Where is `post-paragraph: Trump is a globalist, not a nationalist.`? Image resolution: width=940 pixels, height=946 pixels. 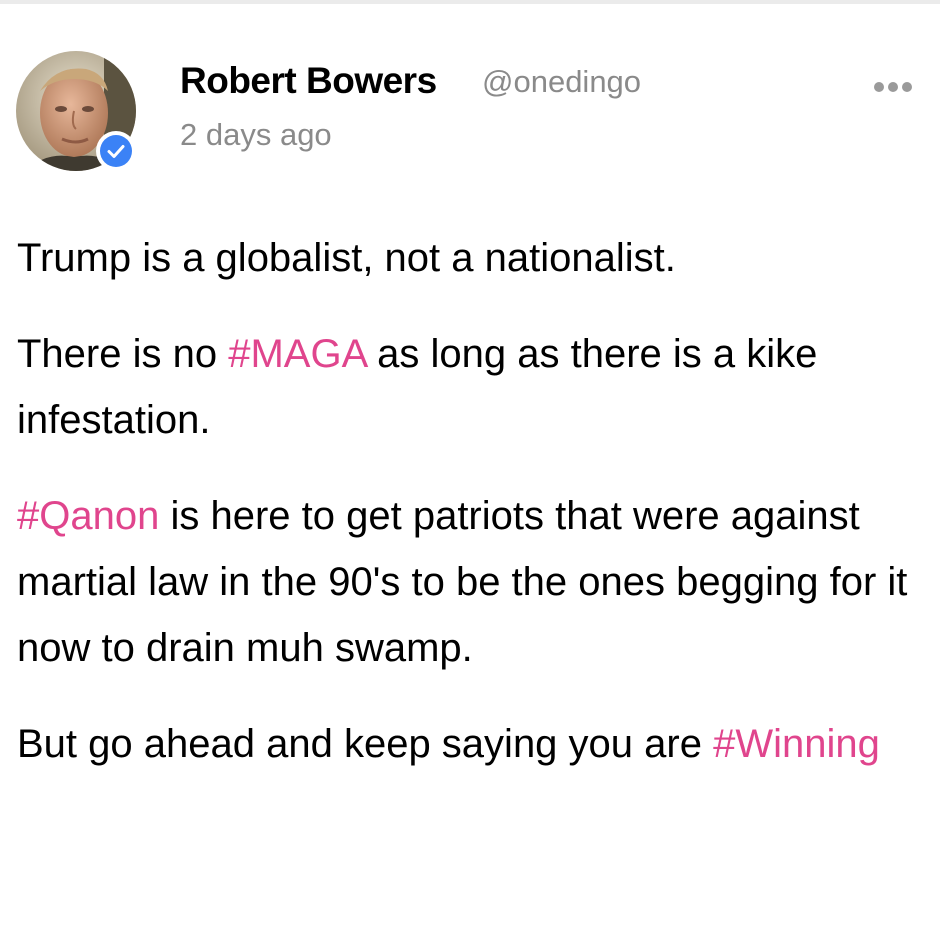
post-paragraph: Trump is a globalist, not a nationalist. is located at coordinates (467, 258).